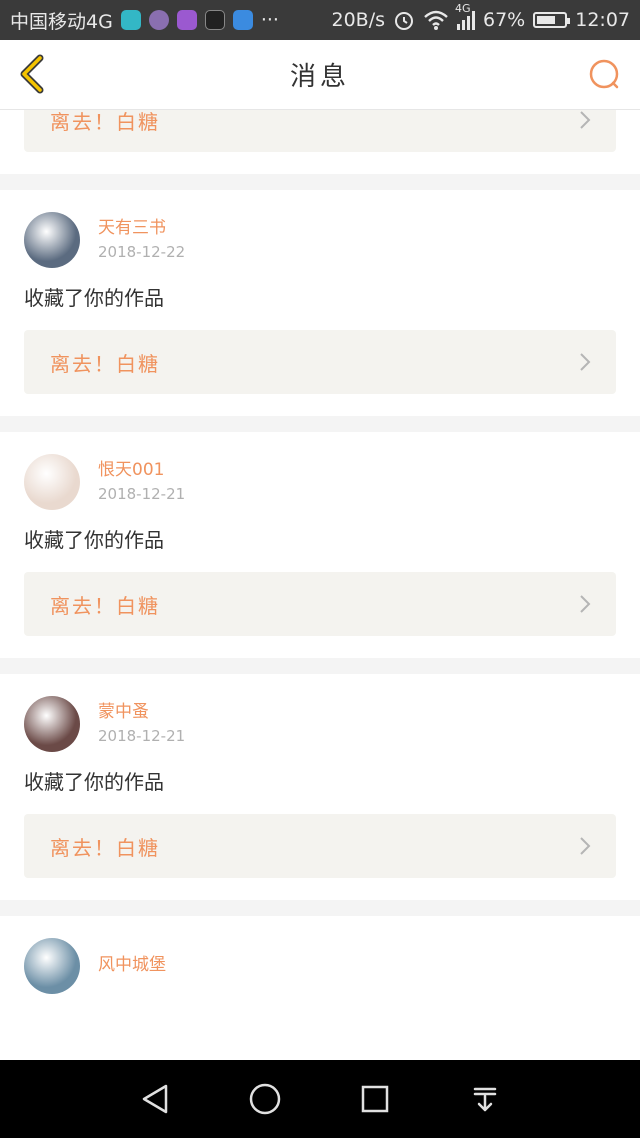  I want to click on app-header: 消息, so click(320, 75).